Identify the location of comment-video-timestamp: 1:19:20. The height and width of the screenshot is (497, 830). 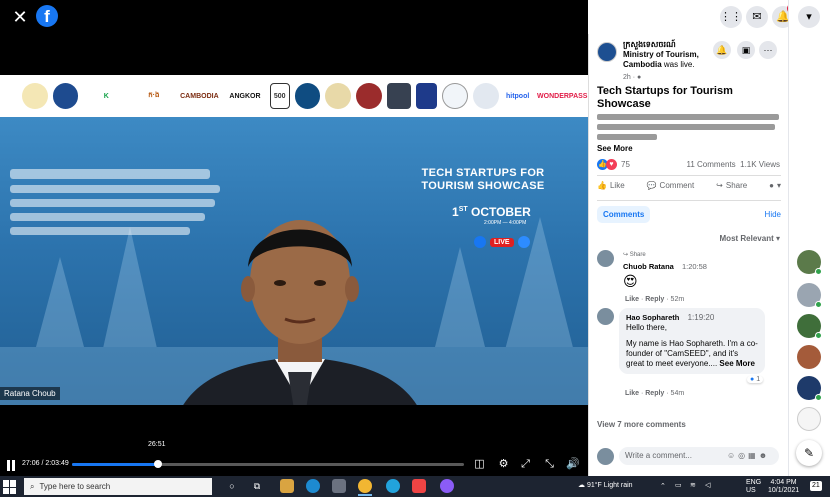
(701, 317).